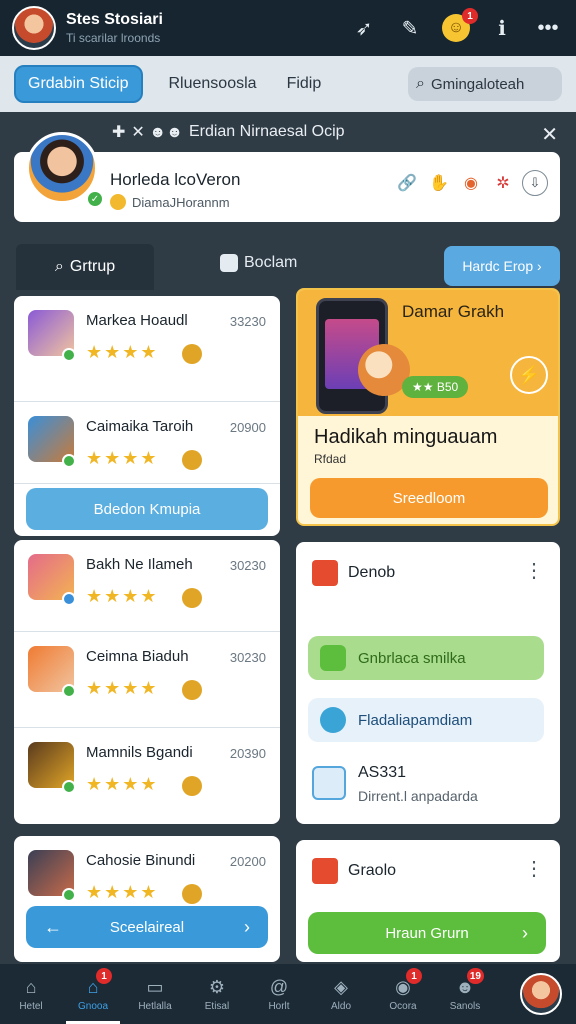  I want to click on list-item: Markea Hoaudl 33230 ★★★★, so click(147, 349).